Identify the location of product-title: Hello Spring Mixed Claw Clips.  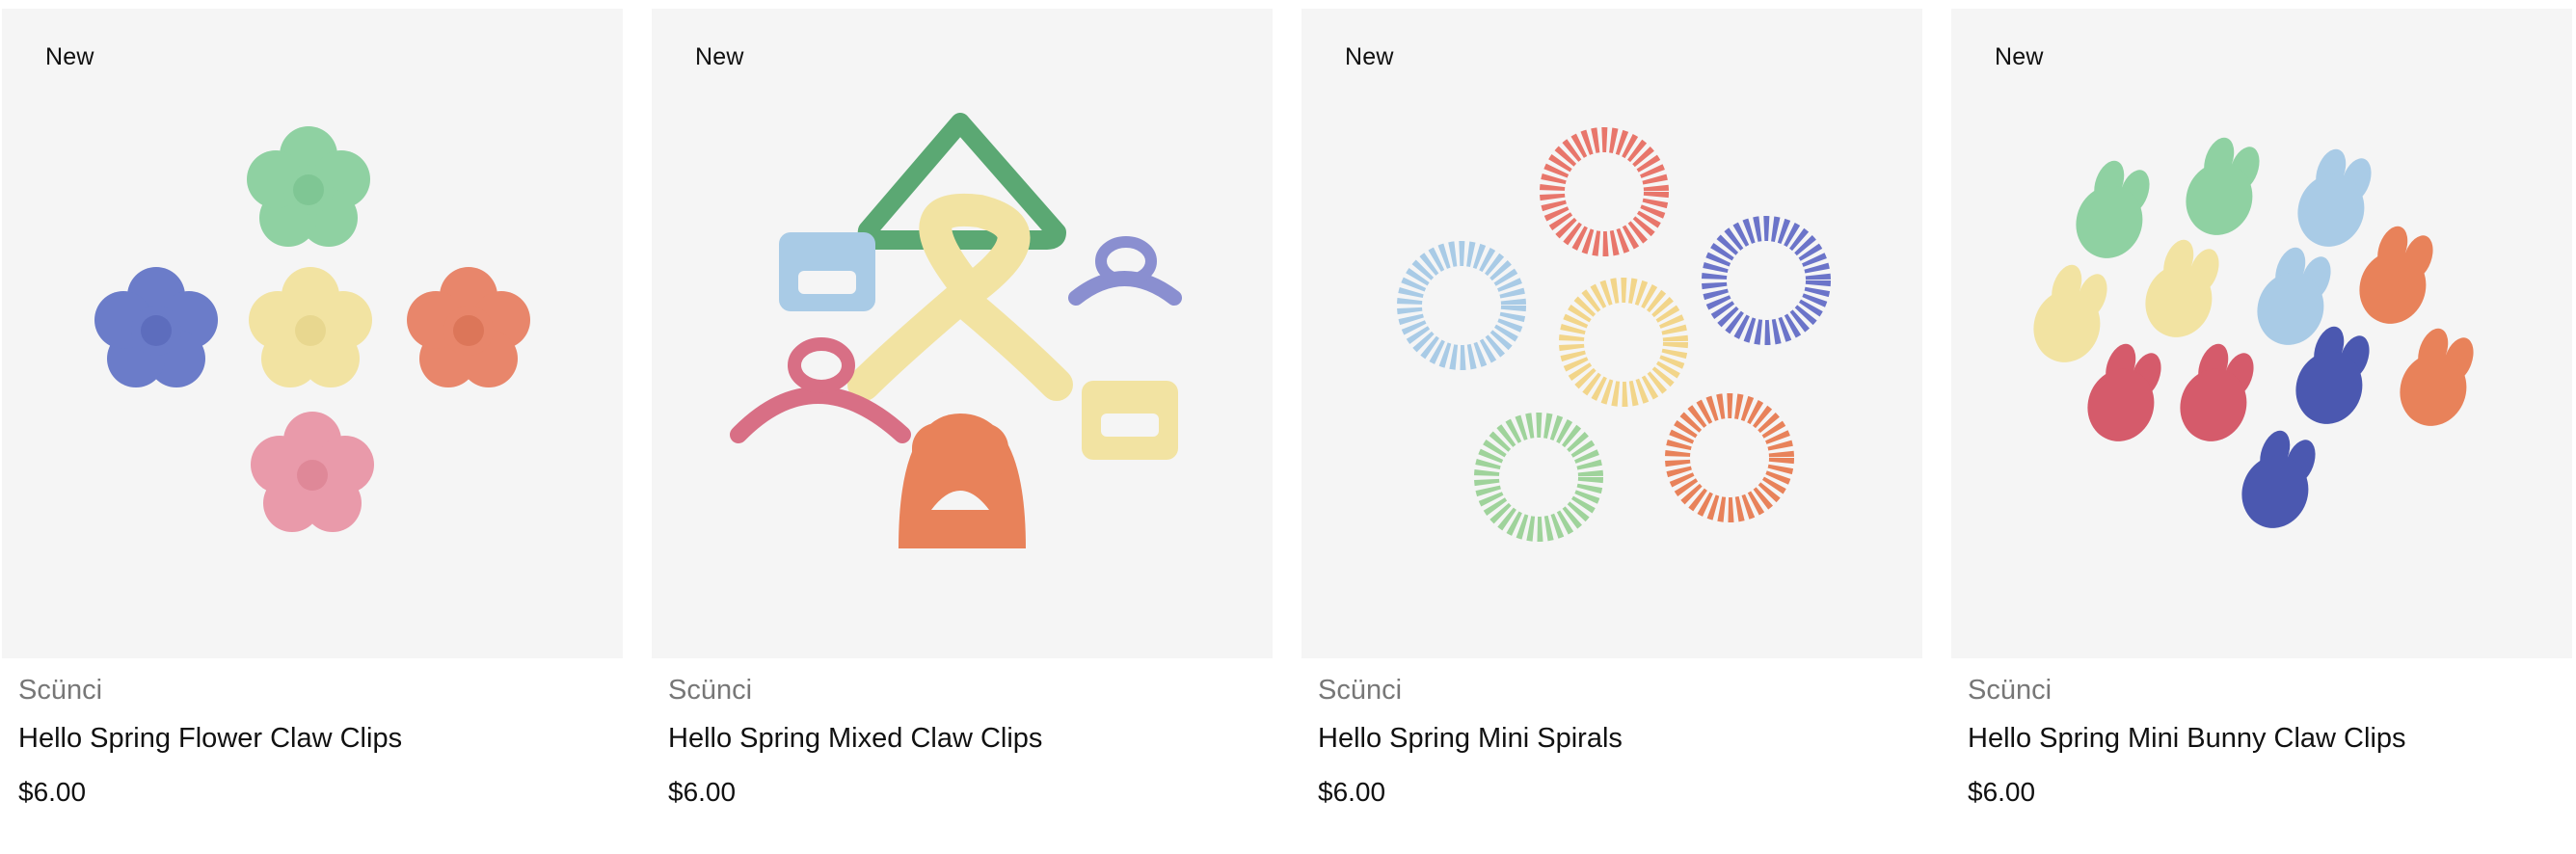
(855, 739).